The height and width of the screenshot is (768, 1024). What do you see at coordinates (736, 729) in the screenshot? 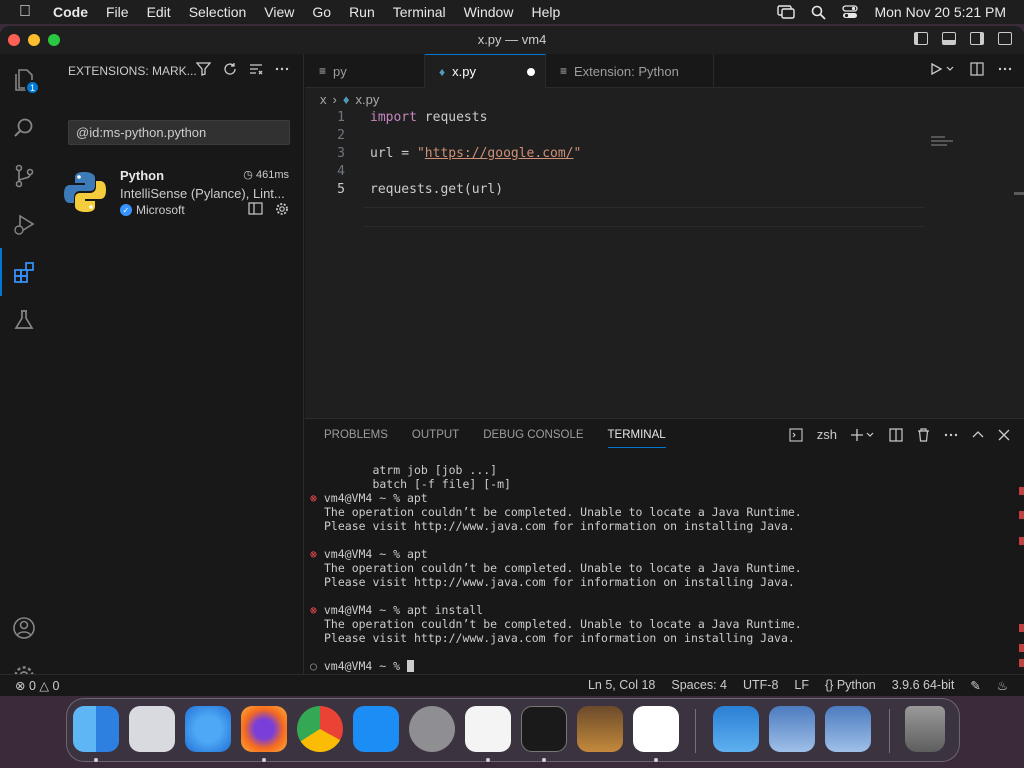
I see `weather-icon` at bounding box center [736, 729].